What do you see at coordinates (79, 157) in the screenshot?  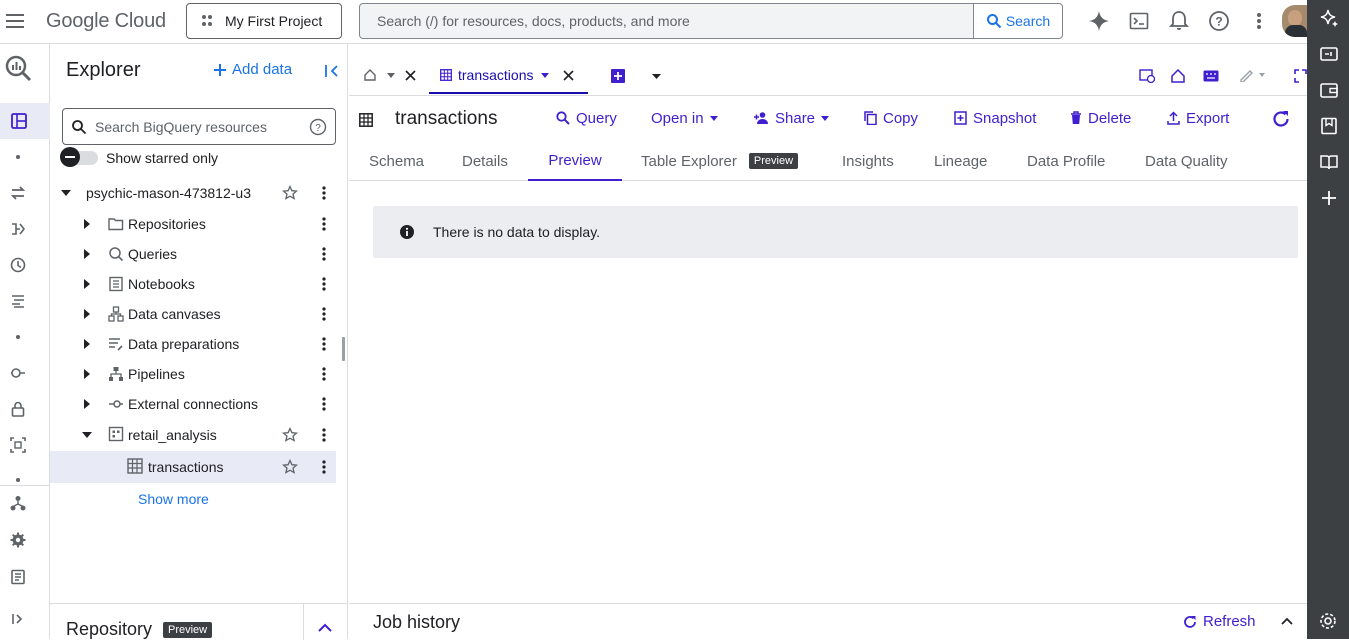 I see `toggle-switch` at bounding box center [79, 157].